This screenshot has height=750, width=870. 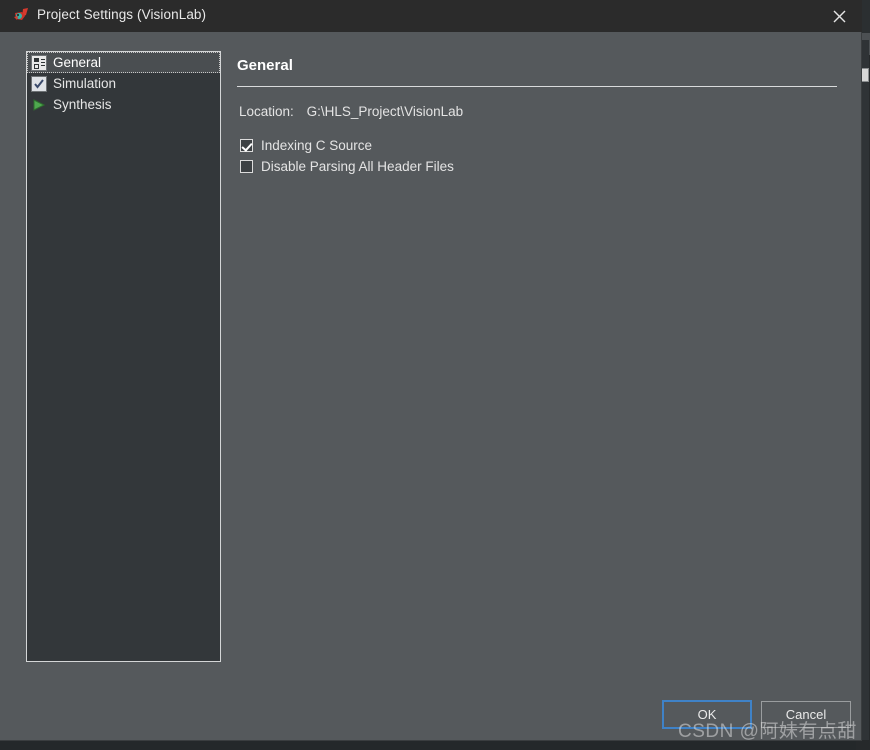 What do you see at coordinates (246, 166) in the screenshot?
I see `disable-parsing-headers-checkbox` at bounding box center [246, 166].